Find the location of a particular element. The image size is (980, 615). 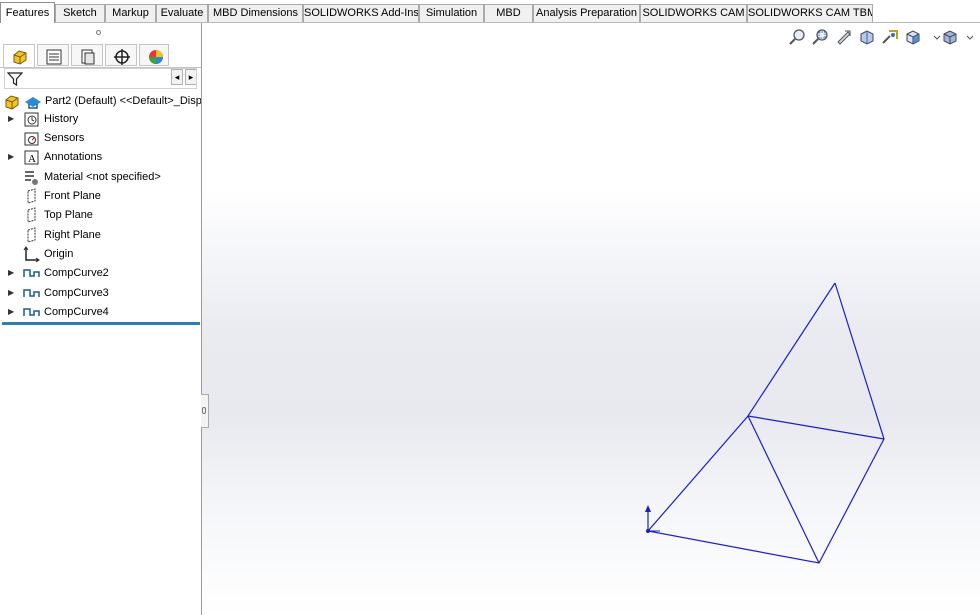

tab-mbd: MBD is located at coordinates (508, 13).